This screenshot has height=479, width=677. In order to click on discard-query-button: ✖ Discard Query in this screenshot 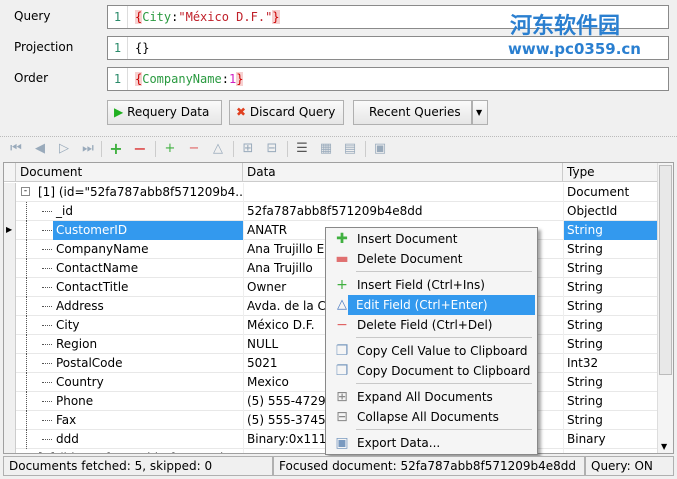, I will do `click(286, 112)`.